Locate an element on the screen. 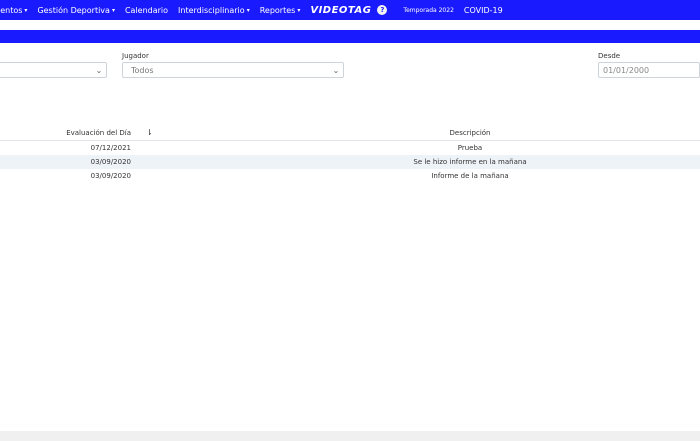  column-header-date: Evaluación del Día is located at coordinates (98, 133).